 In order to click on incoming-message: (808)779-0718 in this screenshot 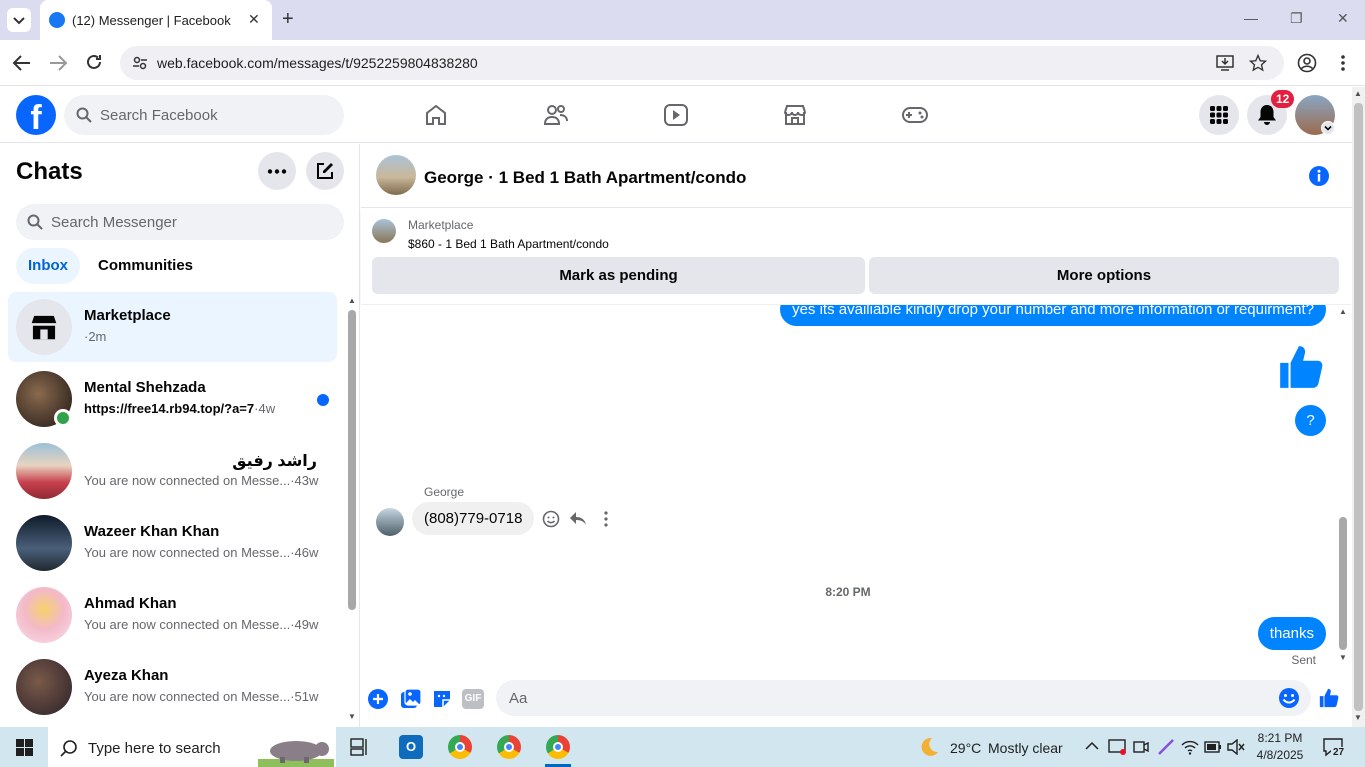, I will do `click(473, 518)`.